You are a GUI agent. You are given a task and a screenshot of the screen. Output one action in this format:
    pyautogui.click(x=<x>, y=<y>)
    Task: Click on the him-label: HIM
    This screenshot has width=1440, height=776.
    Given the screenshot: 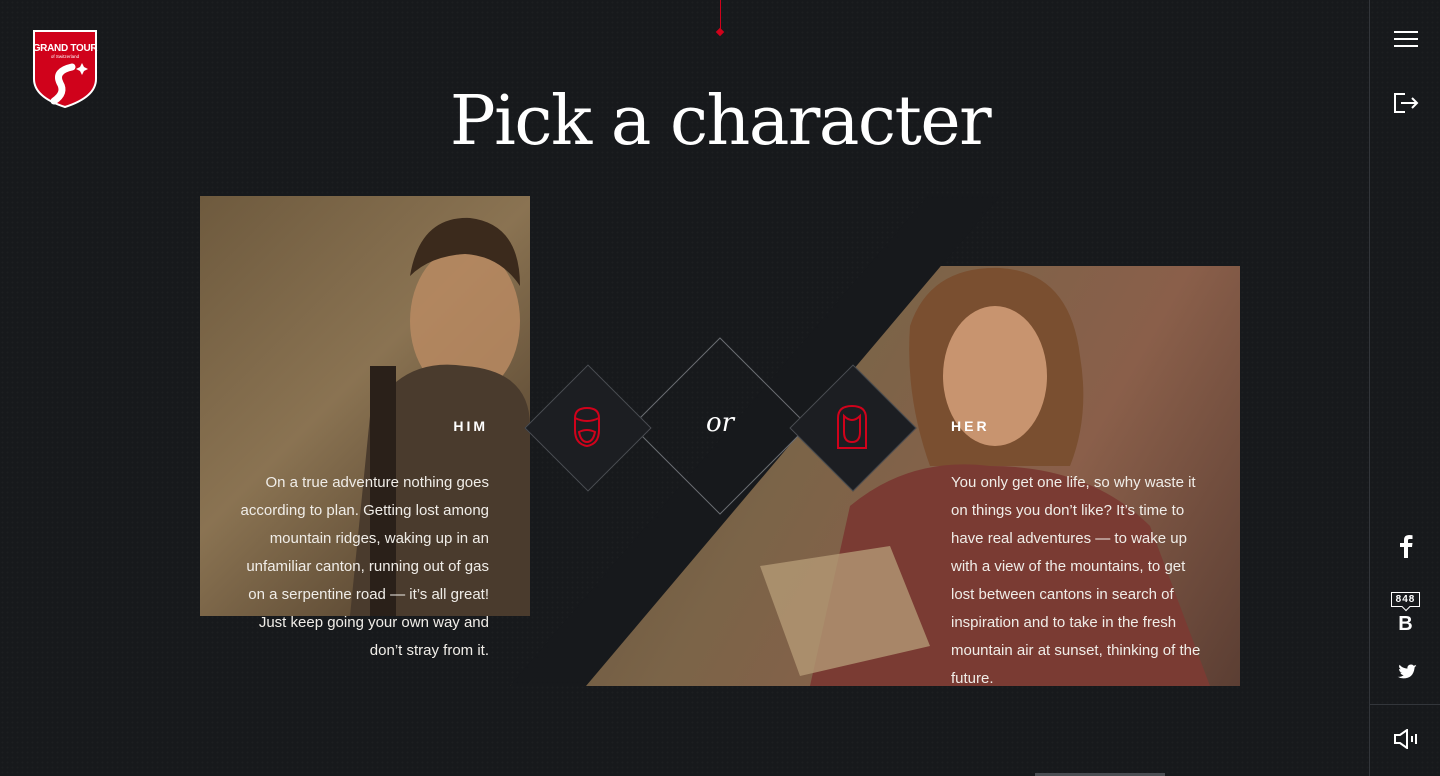 What is the action you would take?
    pyautogui.click(x=459, y=426)
    